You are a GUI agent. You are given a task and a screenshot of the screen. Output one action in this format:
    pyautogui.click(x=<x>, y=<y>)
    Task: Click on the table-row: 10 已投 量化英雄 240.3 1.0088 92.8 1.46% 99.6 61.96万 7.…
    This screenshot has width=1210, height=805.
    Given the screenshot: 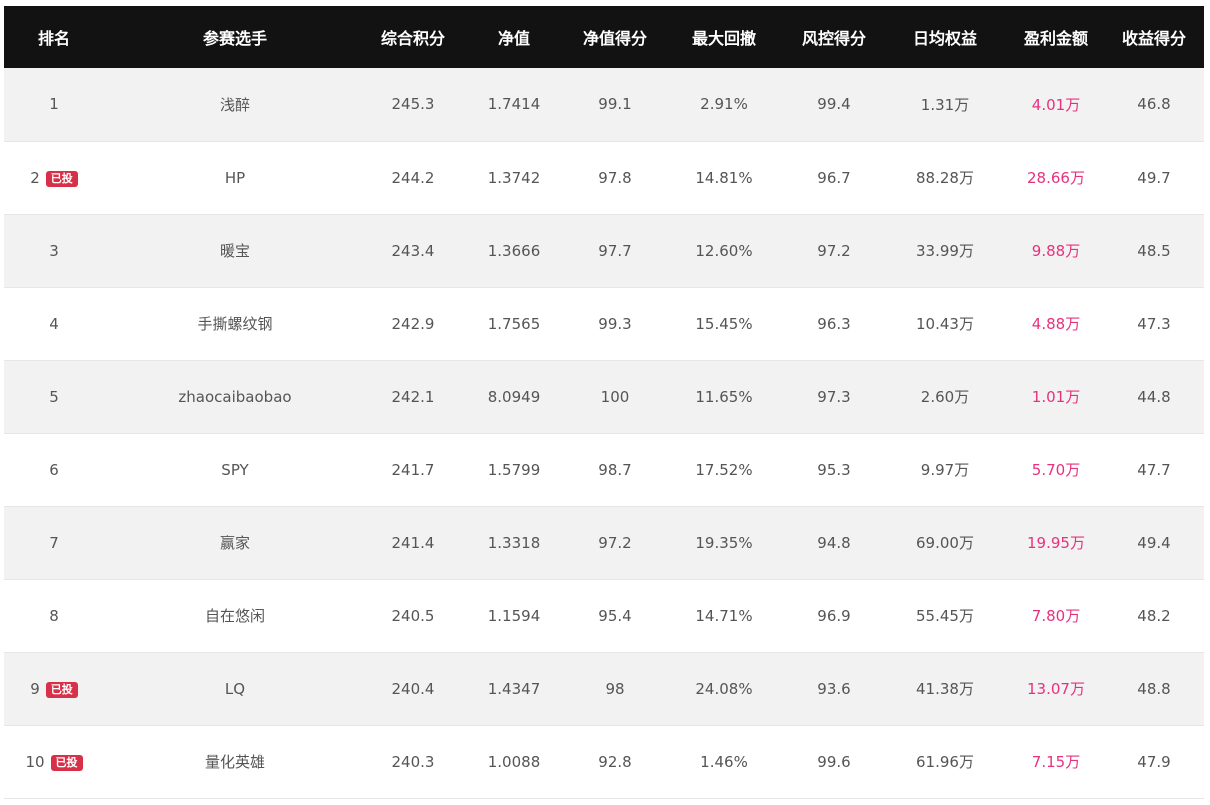 What is the action you would take?
    pyautogui.click(x=604, y=762)
    